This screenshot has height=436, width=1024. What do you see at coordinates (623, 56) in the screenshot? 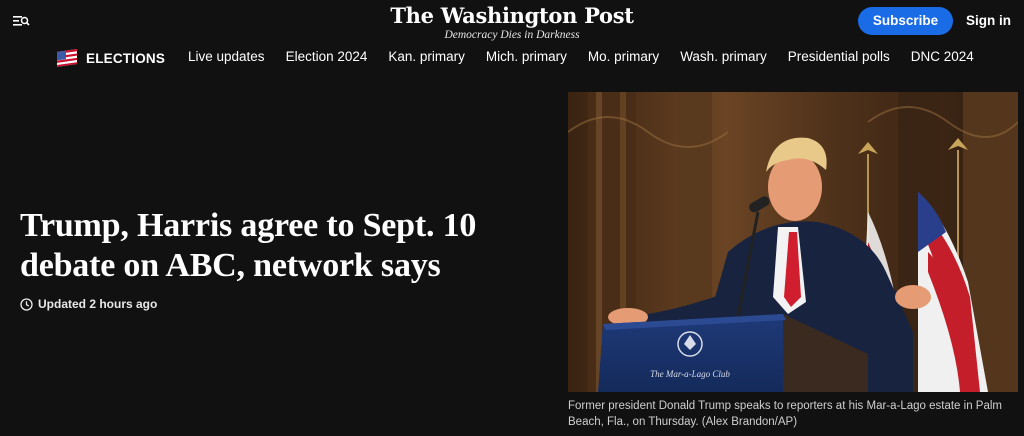
I see `nav-link-mo-primary: Mo. primary` at bounding box center [623, 56].